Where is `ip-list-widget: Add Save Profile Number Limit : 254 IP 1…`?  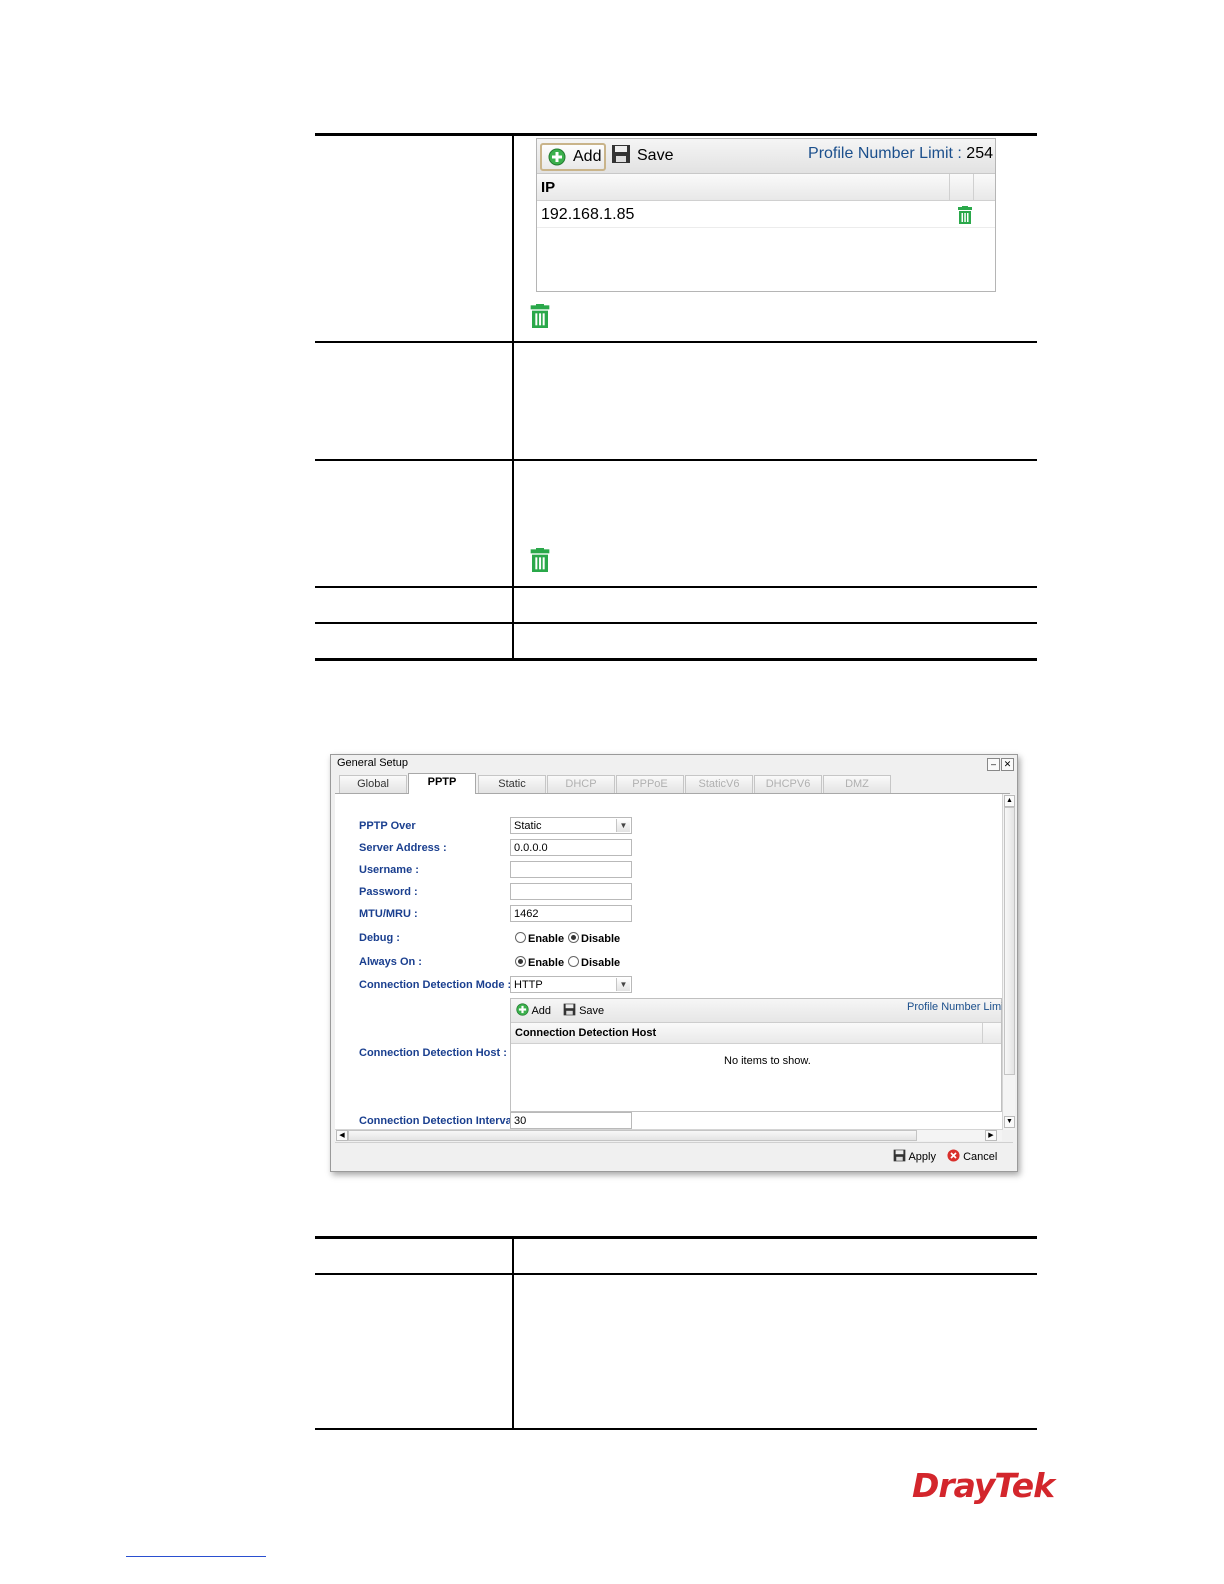
ip-list-widget: Add Save Profile Number Limit : 254 IP 1… is located at coordinates (766, 215).